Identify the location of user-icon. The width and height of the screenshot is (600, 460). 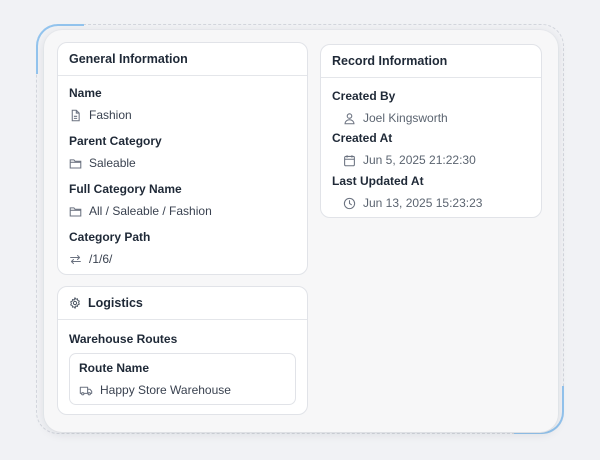
(349, 118).